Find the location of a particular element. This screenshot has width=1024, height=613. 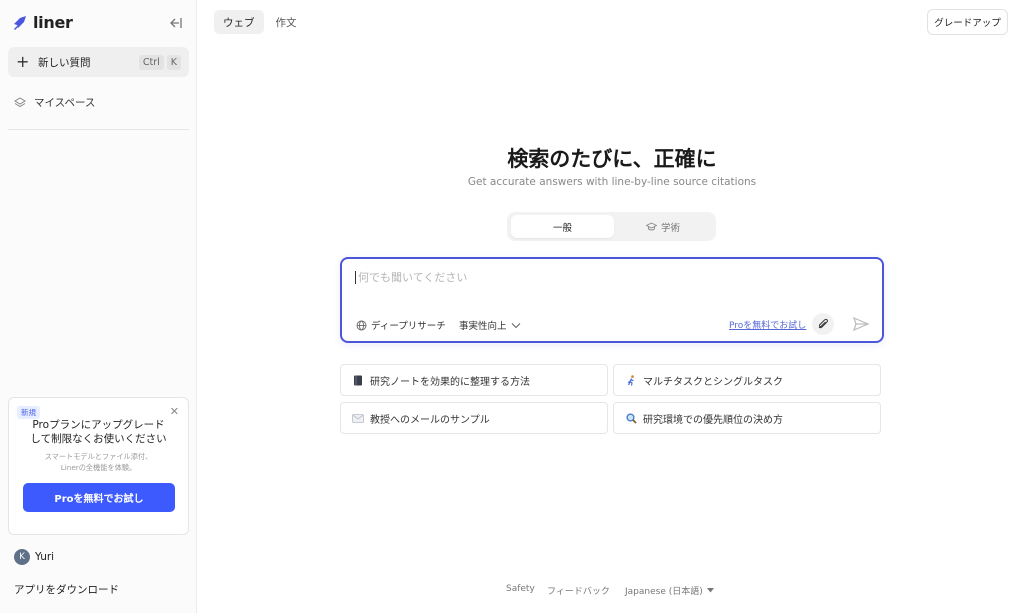

attach-file-button is located at coordinates (823, 324).